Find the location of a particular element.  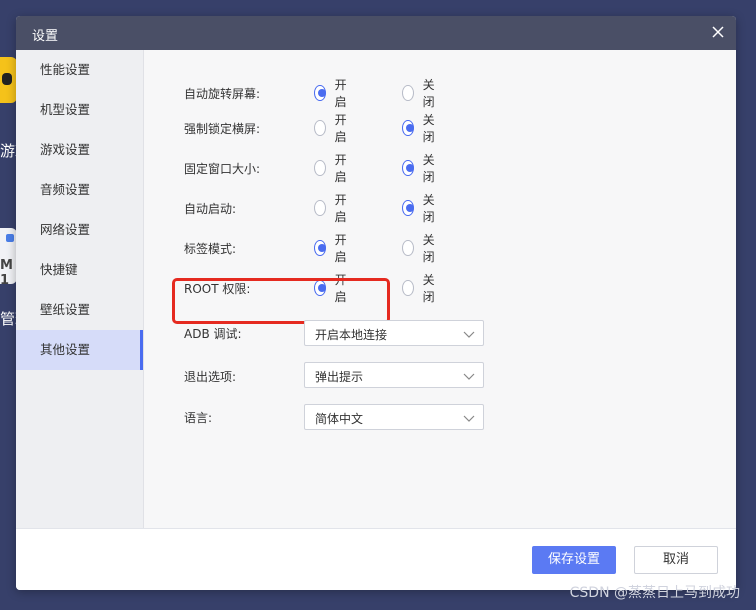

background-app-icon-2: M 1 is located at coordinates (8, 256).